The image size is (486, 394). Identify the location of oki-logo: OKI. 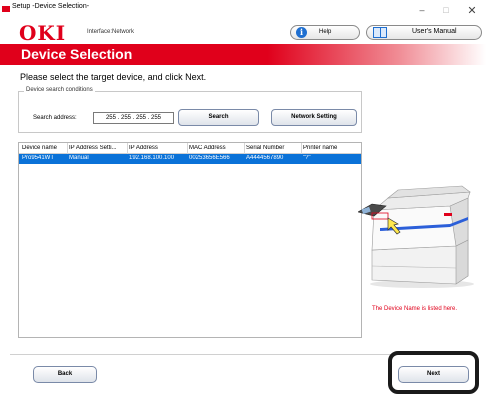
(43, 33).